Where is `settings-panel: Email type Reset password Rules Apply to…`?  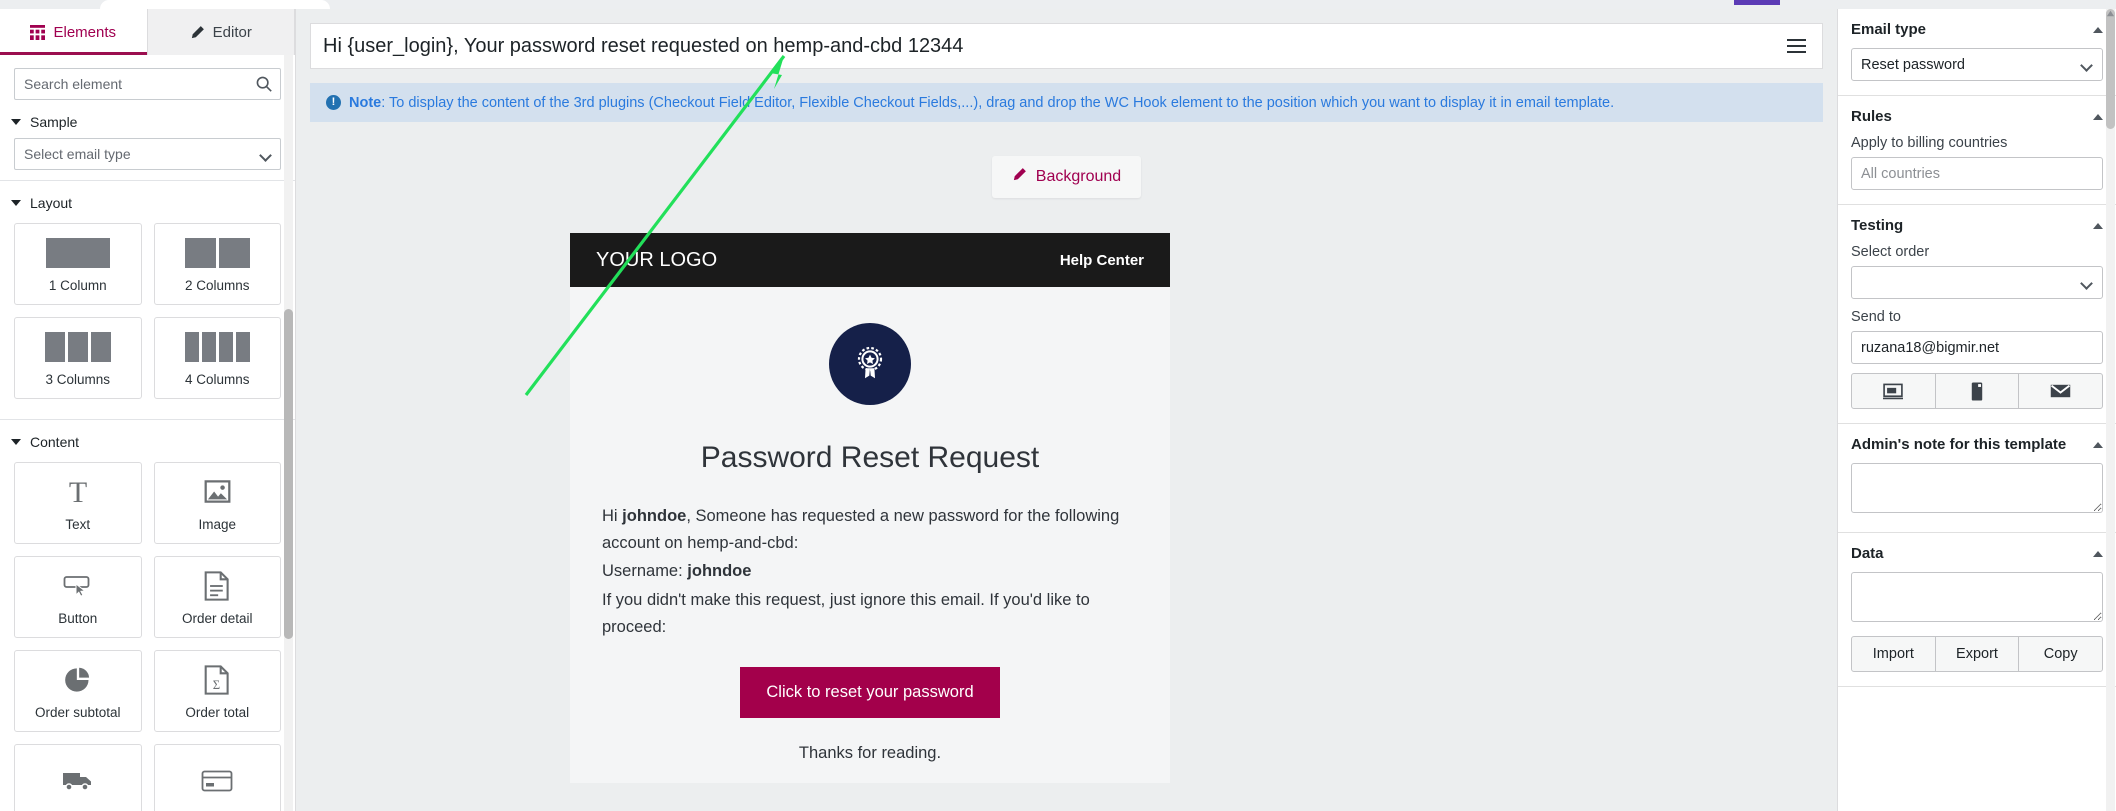
settings-panel: Email type Reset password Rules Apply to… is located at coordinates (1976, 410).